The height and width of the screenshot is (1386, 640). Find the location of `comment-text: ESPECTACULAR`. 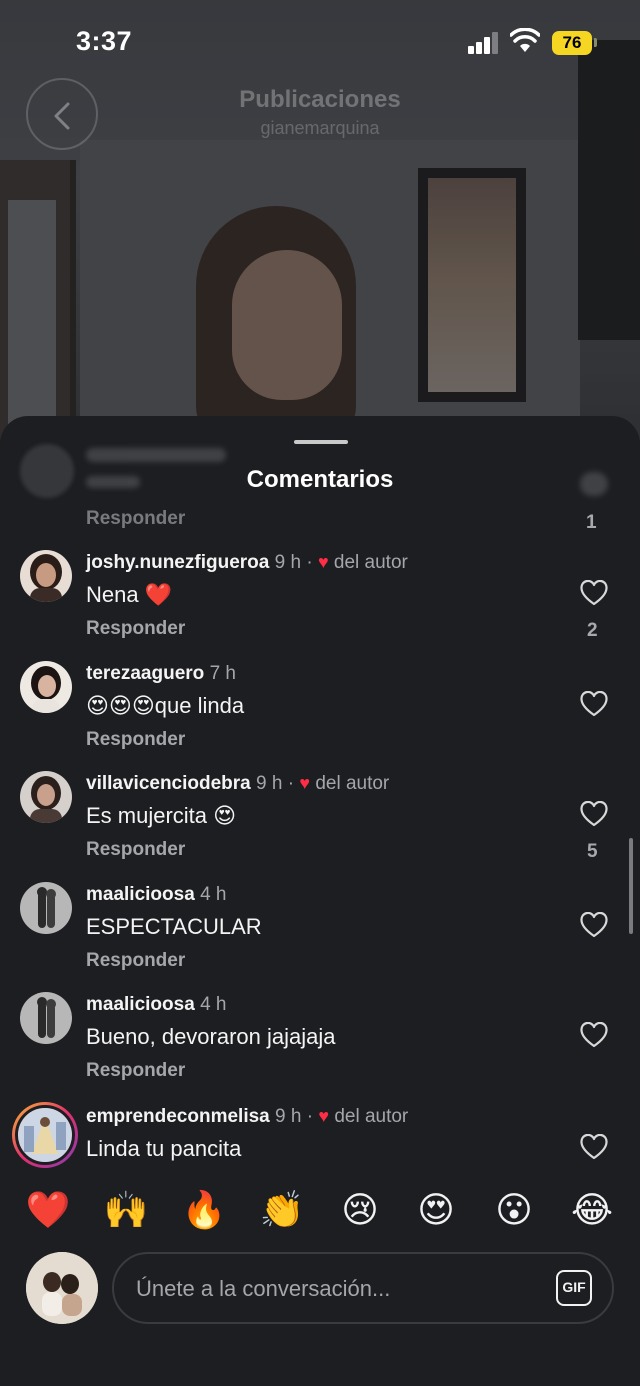

comment-text: ESPECTACULAR is located at coordinates (174, 926).